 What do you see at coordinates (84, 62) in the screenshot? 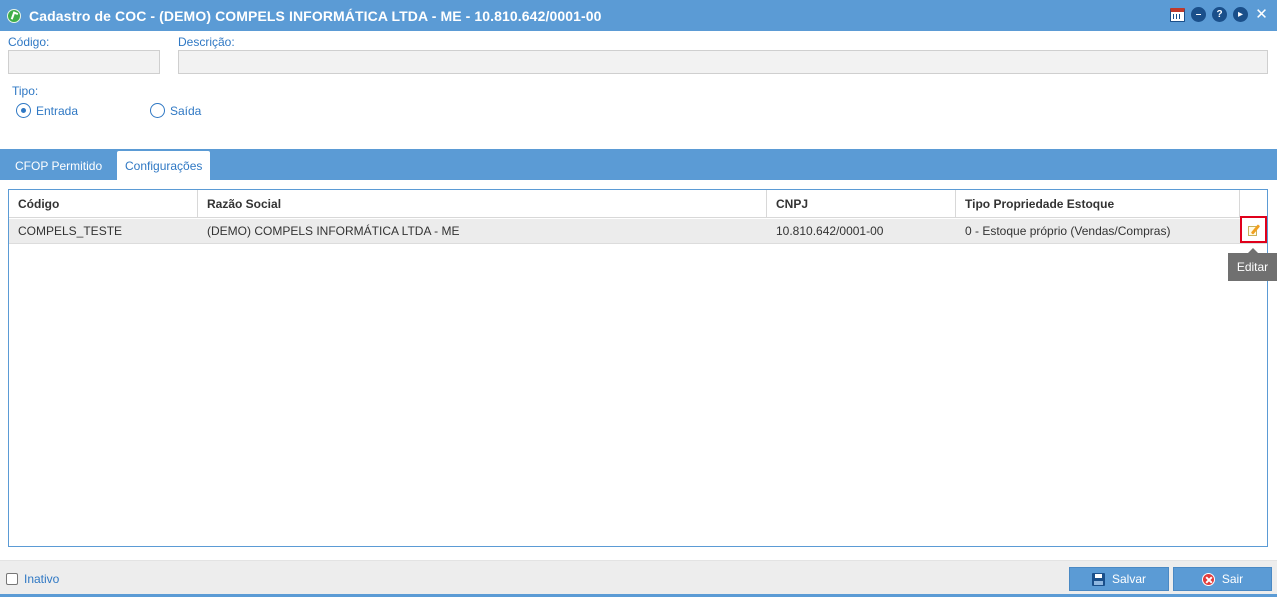
I see `codigo-input` at bounding box center [84, 62].